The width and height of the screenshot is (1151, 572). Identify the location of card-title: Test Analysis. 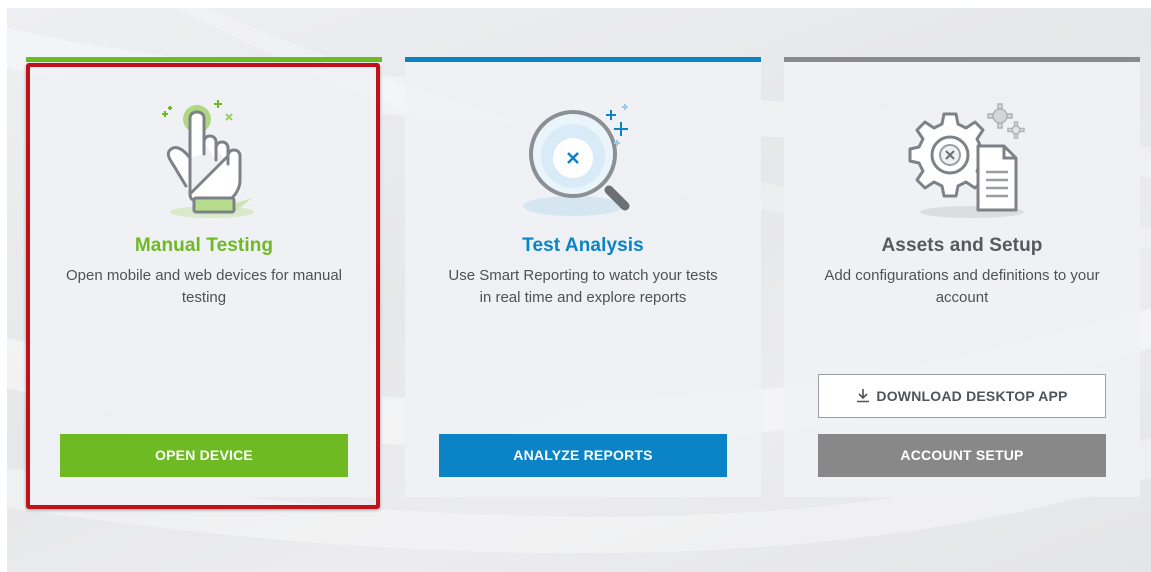
(583, 245).